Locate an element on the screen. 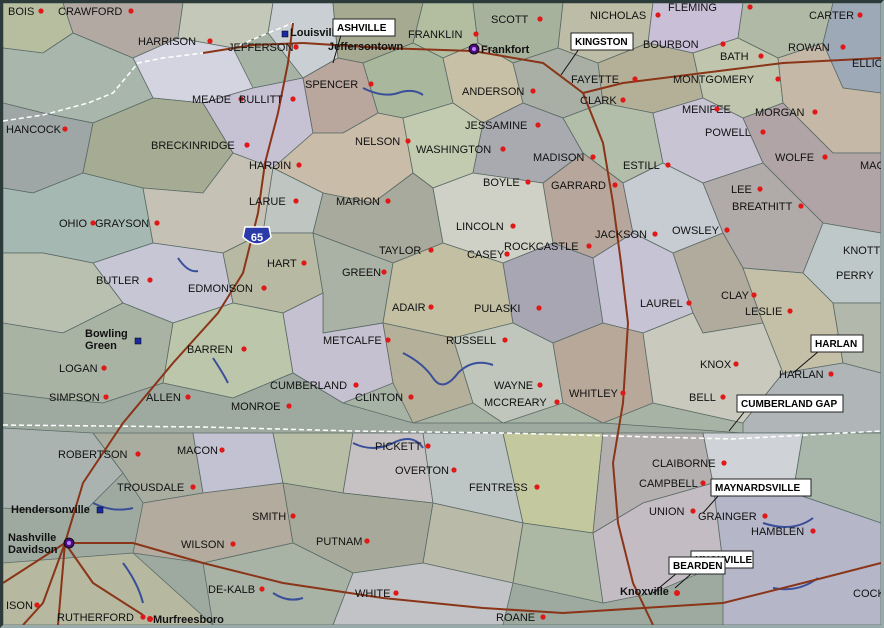 Image resolution: width=884 pixels, height=628 pixels. county-label: ELLIOTT is located at coordinates (866, 64).